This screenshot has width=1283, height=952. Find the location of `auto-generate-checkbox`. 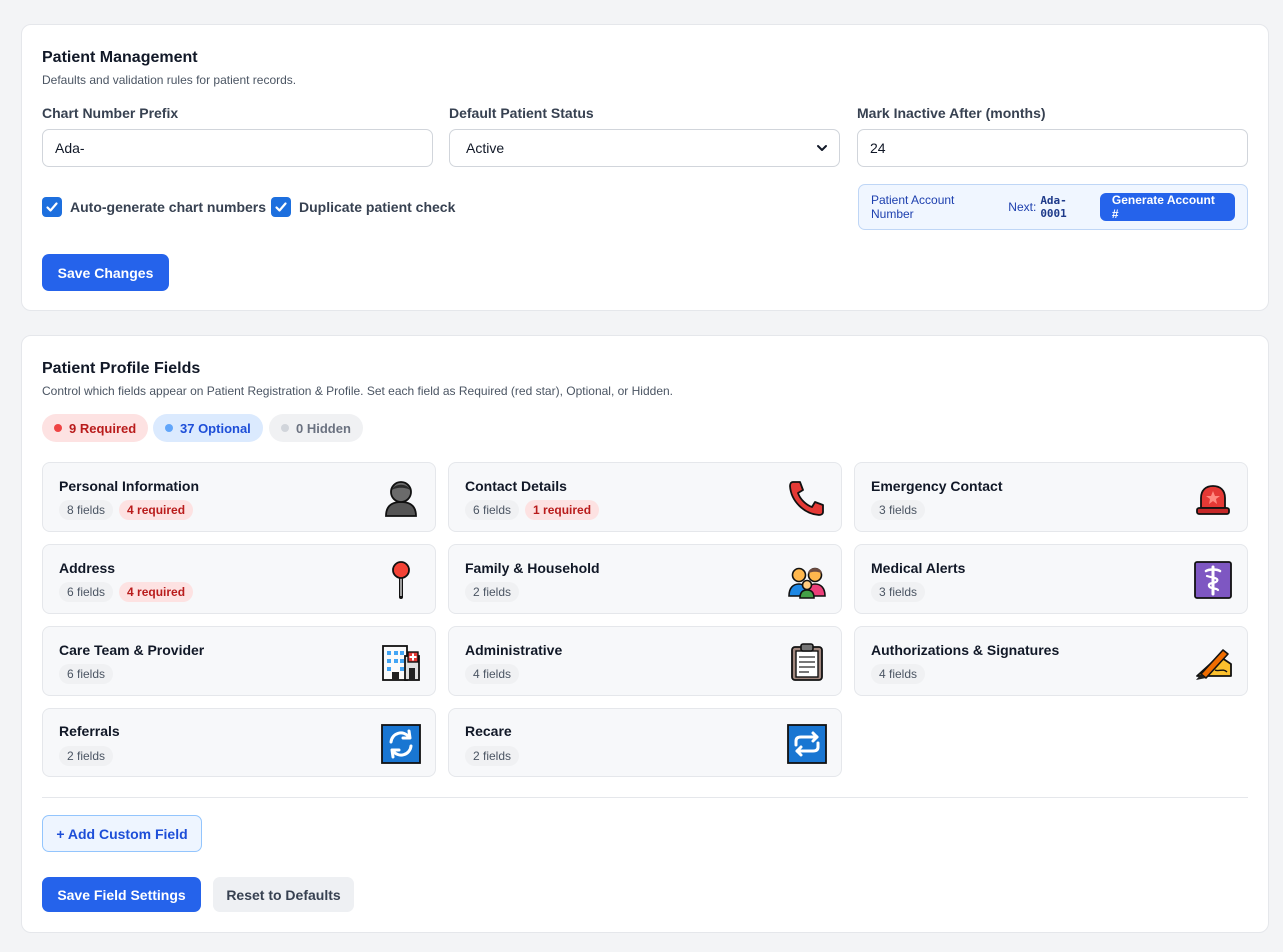

auto-generate-checkbox is located at coordinates (52, 207).